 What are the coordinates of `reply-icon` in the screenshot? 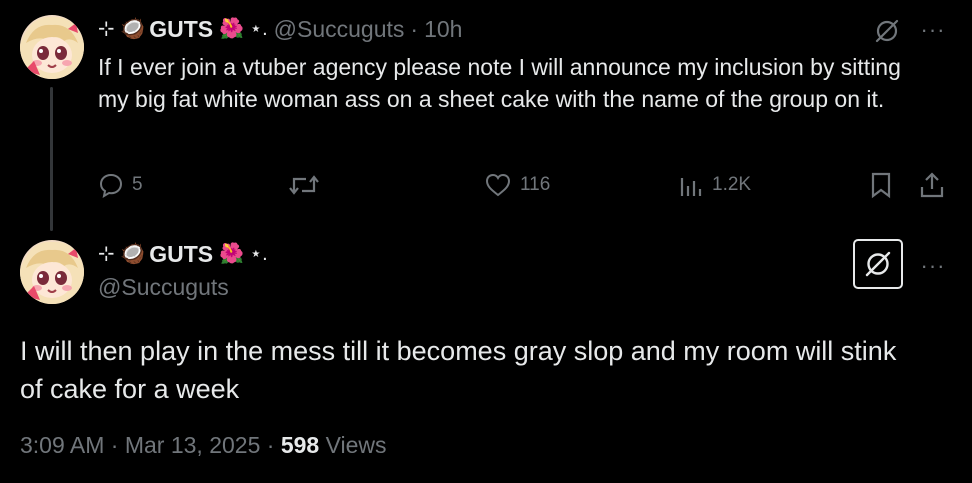 It's located at (111, 185).